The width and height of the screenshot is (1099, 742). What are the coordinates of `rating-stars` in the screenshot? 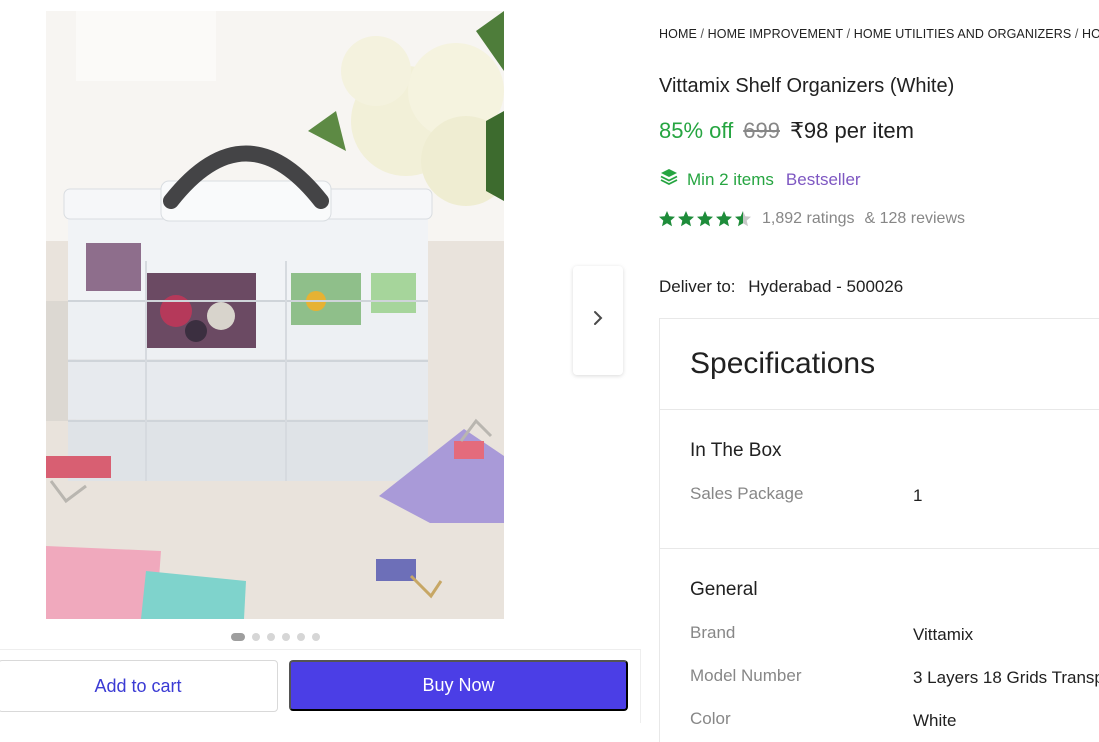 It's located at (705, 219).